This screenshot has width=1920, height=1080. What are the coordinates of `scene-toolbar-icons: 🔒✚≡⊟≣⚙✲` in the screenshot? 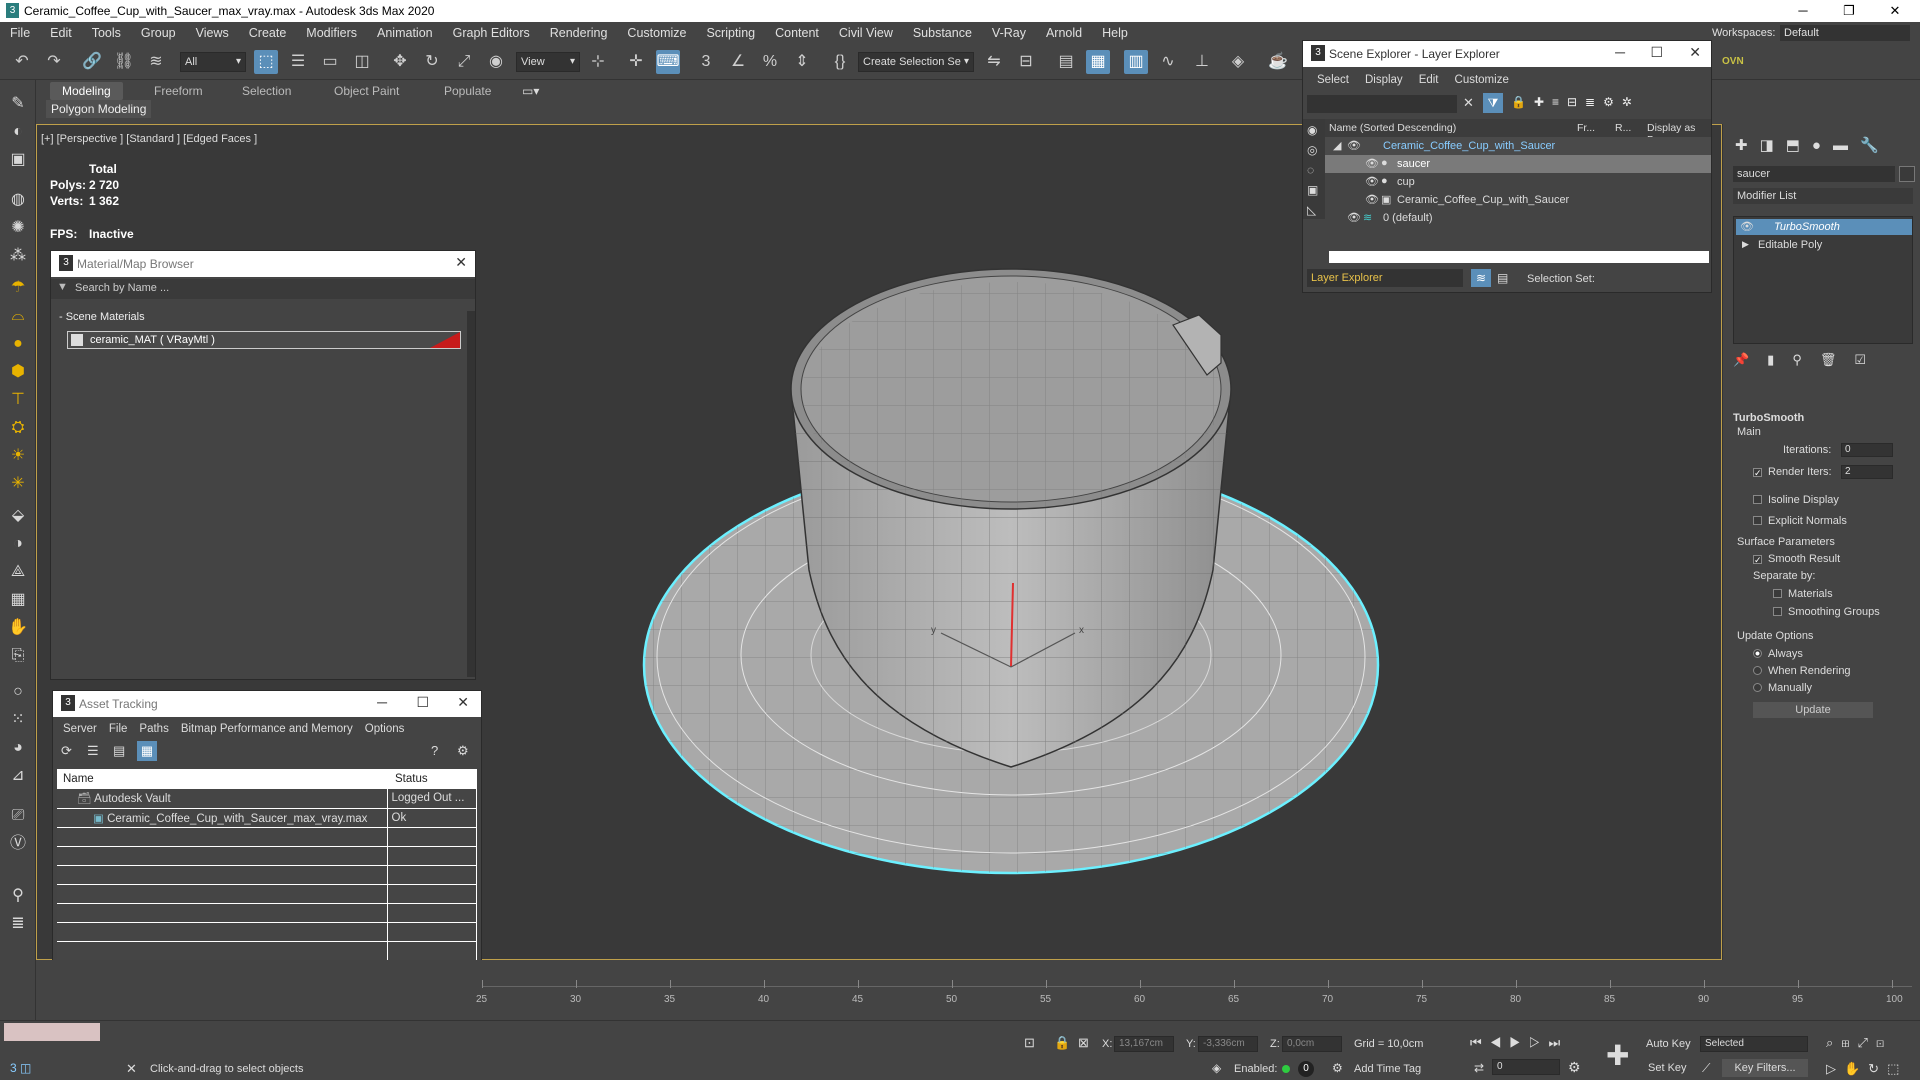 It's located at (1575, 102).